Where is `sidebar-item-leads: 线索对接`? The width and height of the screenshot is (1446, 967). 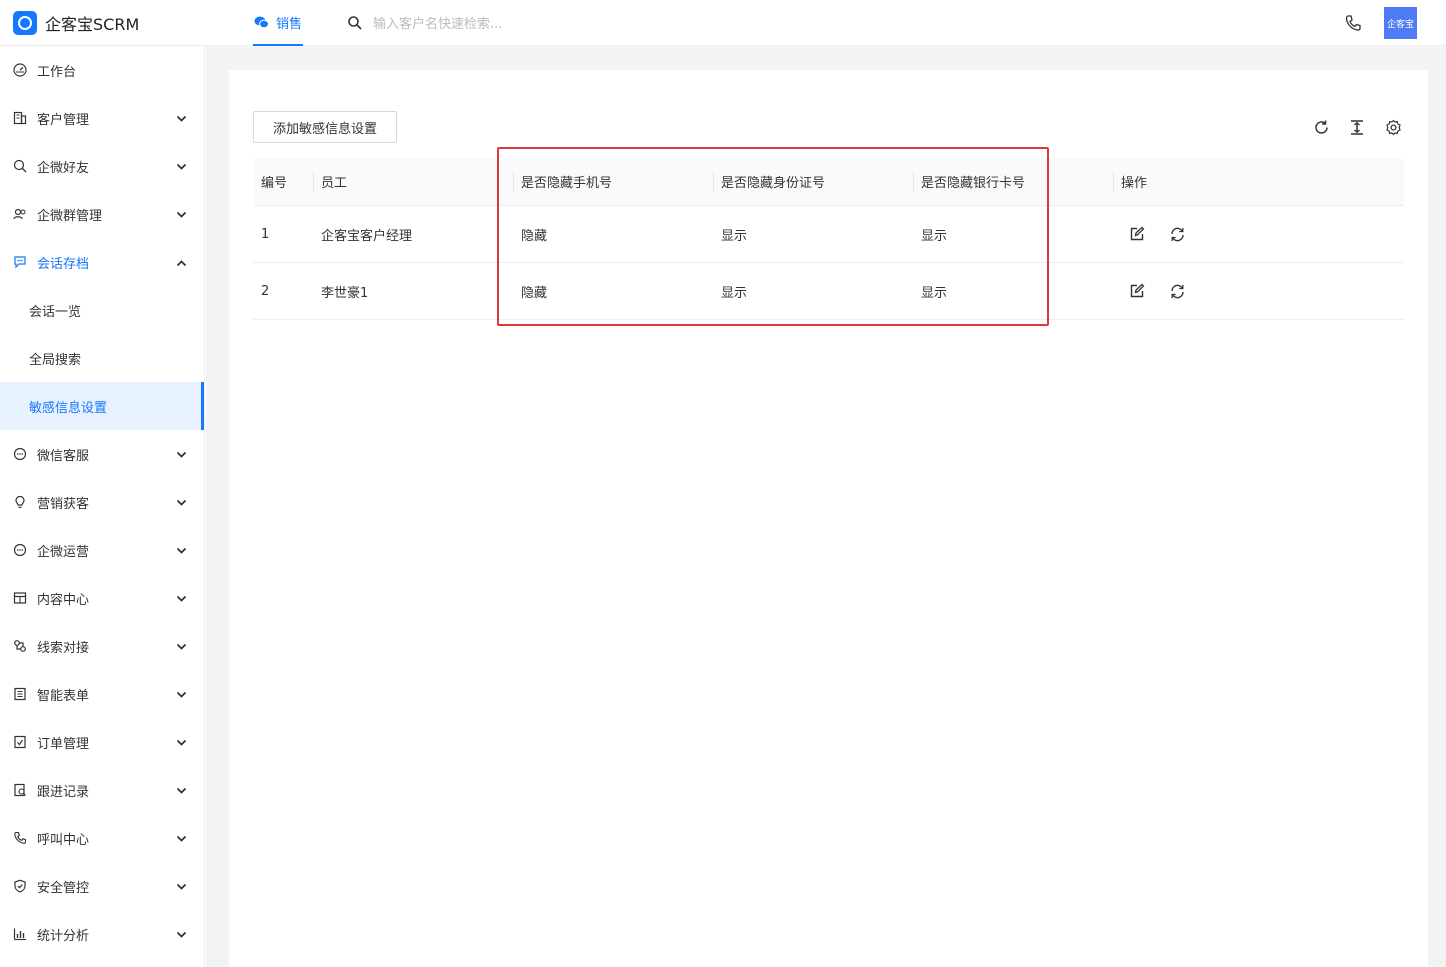
sidebar-item-leads: 线索对接 is located at coordinates (102, 646).